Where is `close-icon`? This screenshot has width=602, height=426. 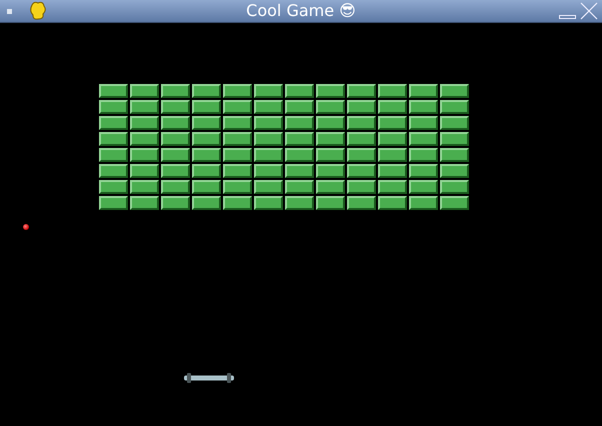 close-icon is located at coordinates (589, 11).